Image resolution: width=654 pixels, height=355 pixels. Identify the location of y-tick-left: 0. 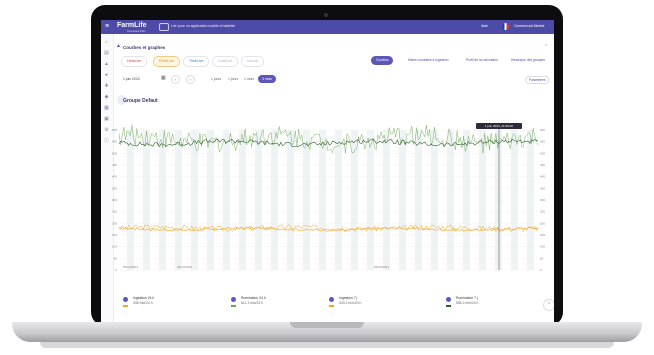
(116, 270).